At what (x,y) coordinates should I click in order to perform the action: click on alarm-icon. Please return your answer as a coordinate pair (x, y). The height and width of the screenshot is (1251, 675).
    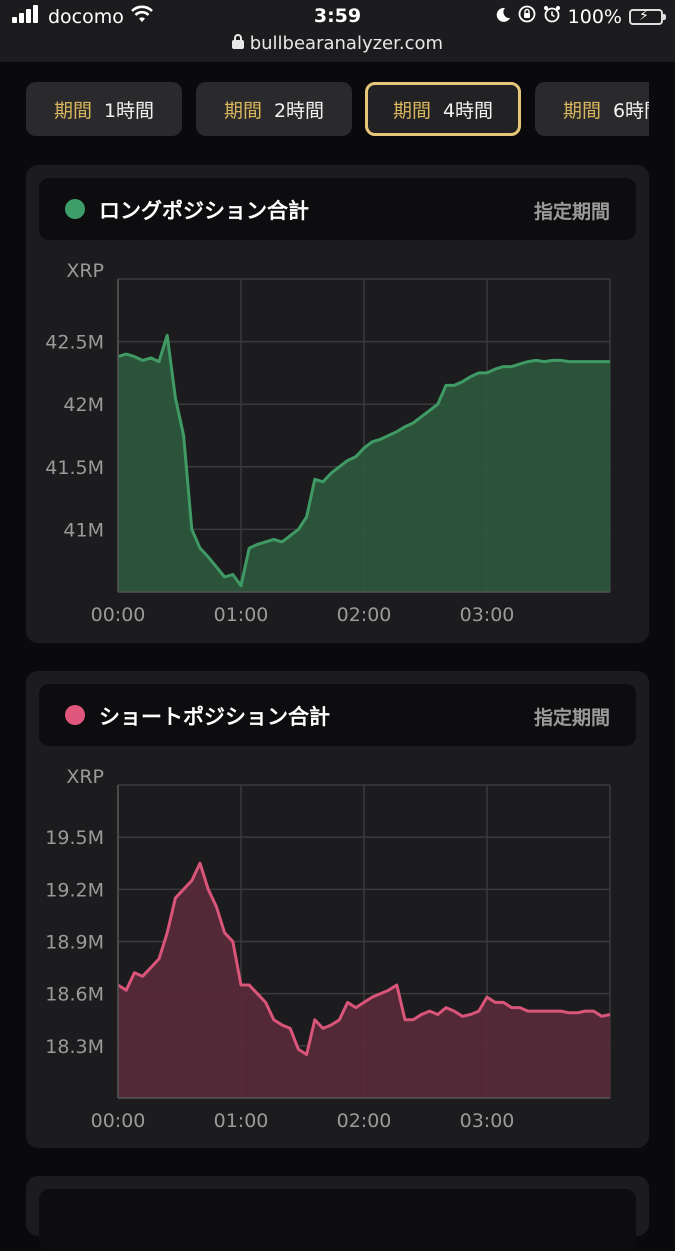
    Looking at the image, I should click on (552, 16).